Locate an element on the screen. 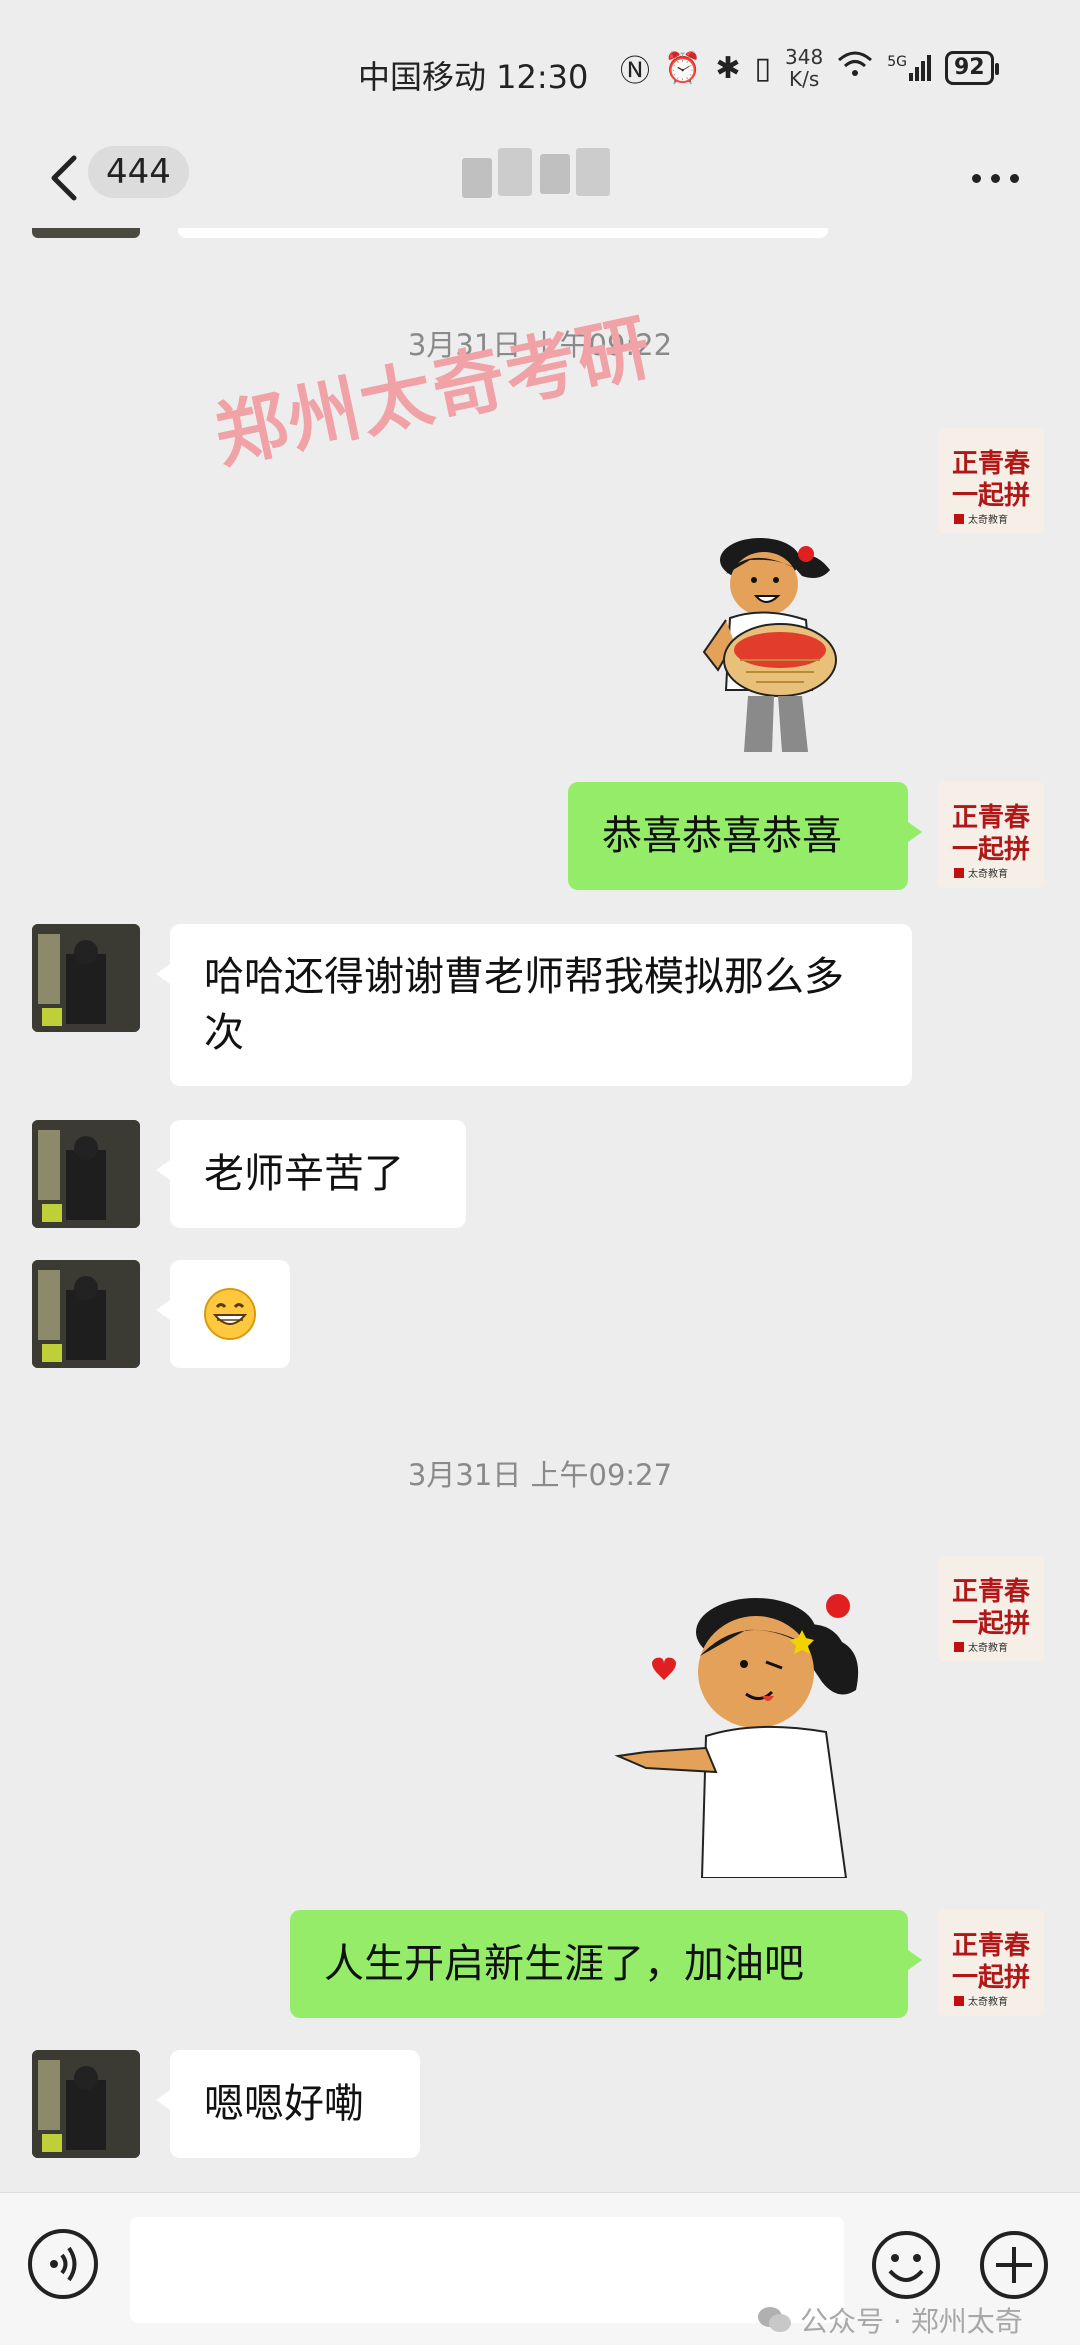 The height and width of the screenshot is (2345, 1080). chat-header: 444 is located at coordinates (540, 184).